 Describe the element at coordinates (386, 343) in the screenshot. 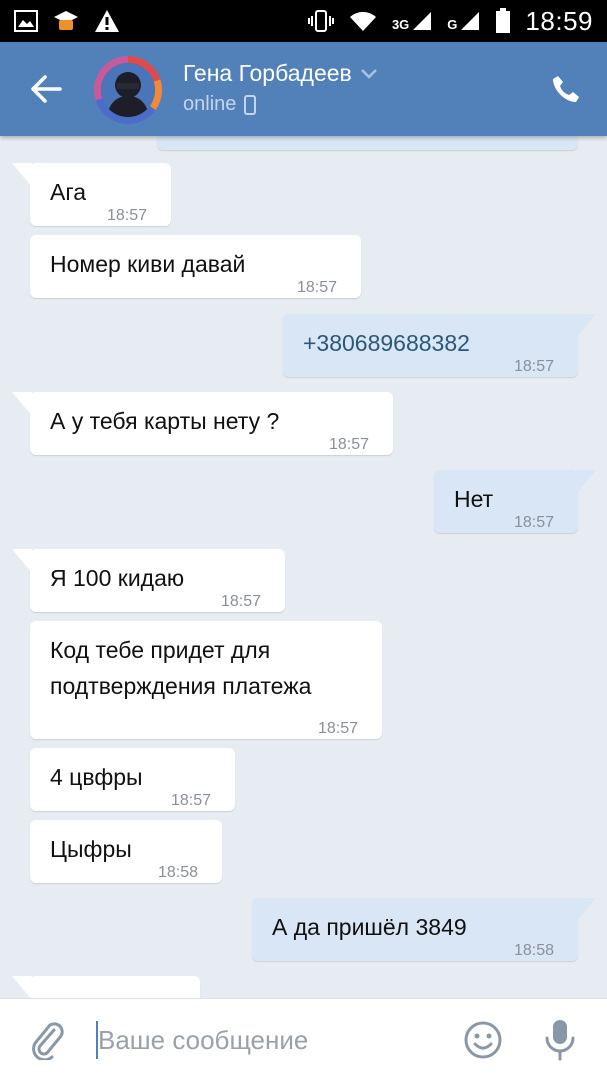

I see `message-link: +380689688382` at that location.